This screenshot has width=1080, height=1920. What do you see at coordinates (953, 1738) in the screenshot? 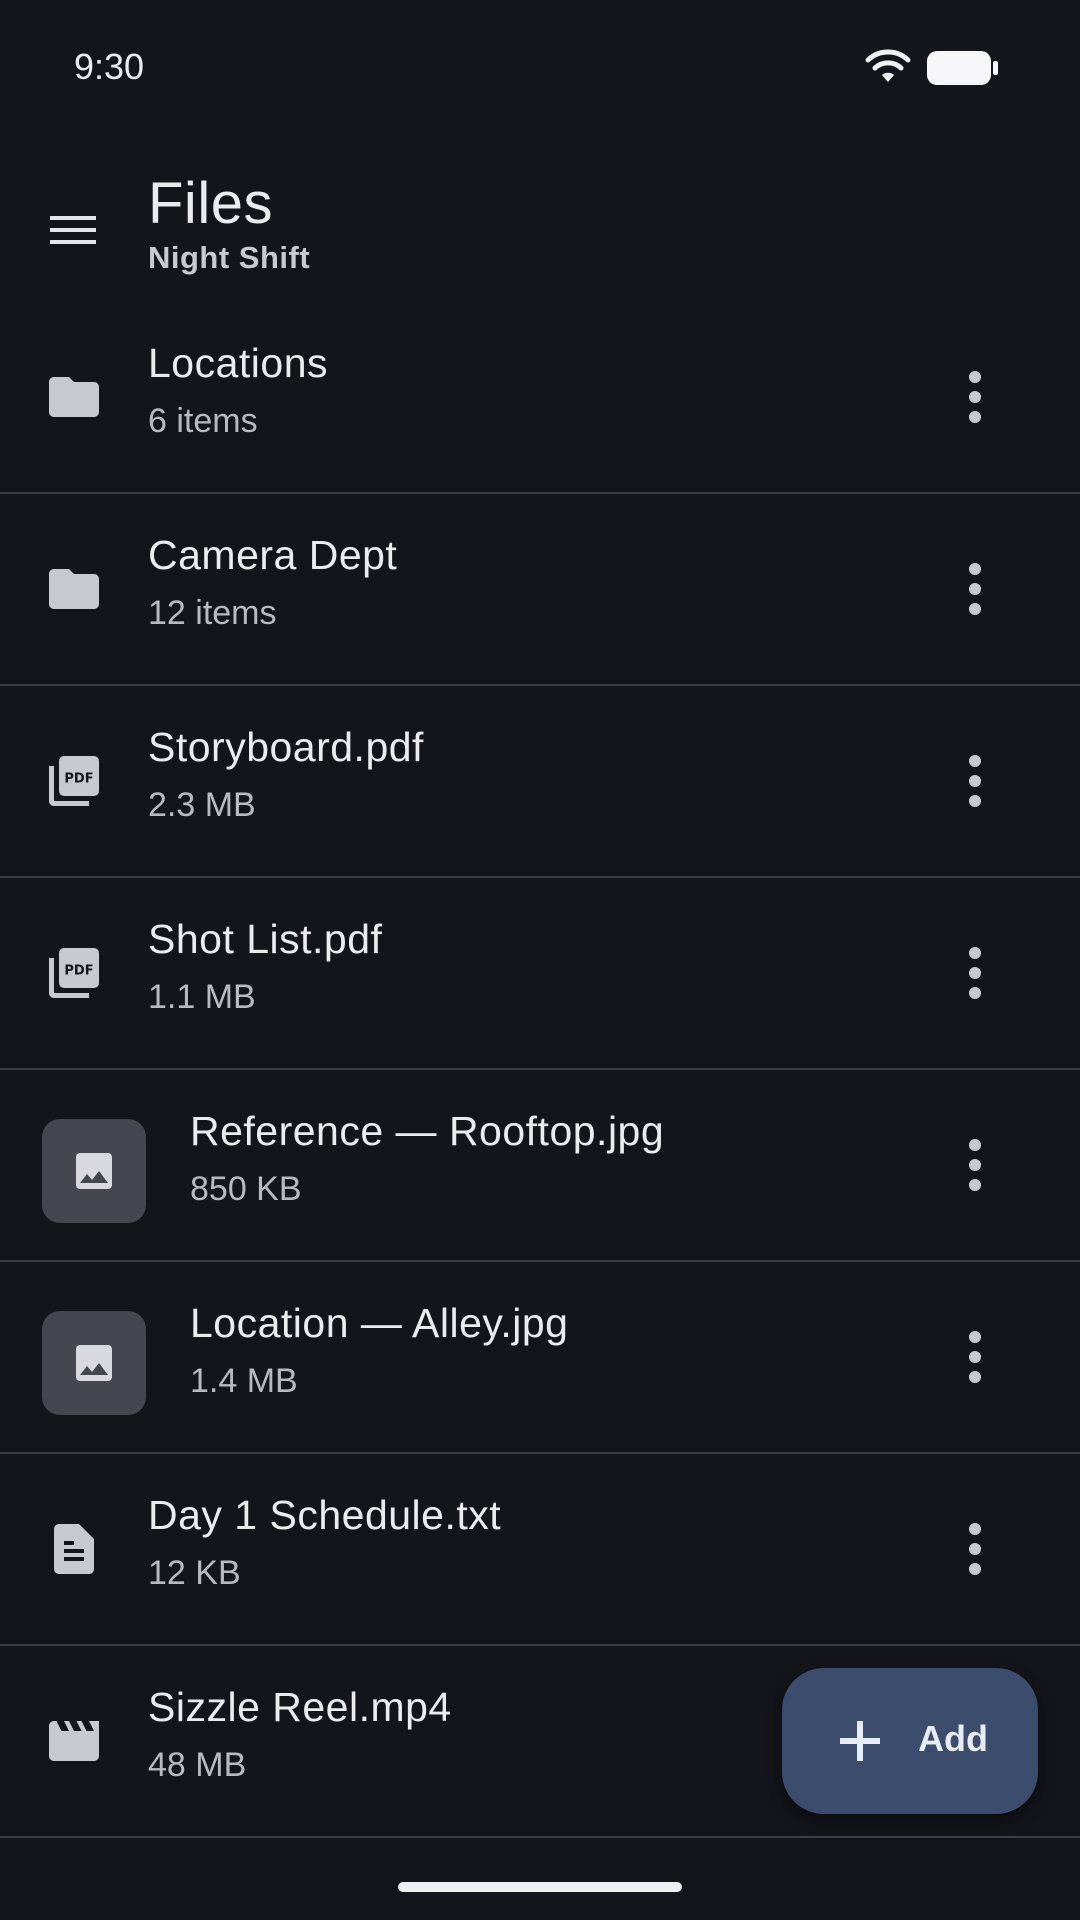
I see `add-button-label: Add` at bounding box center [953, 1738].